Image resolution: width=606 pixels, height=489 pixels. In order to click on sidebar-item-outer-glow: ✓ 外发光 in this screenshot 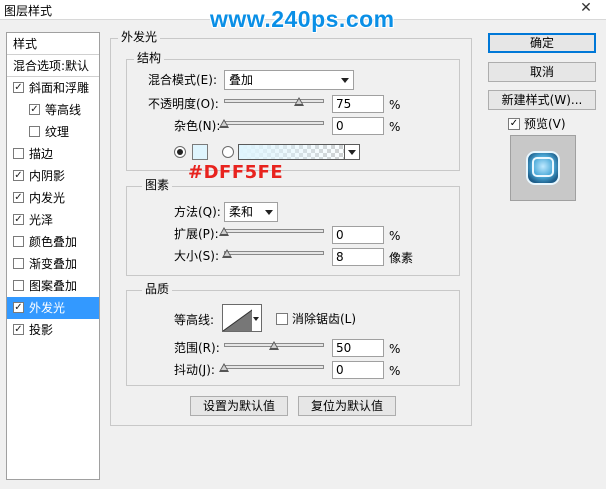, I will do `click(53, 308)`.